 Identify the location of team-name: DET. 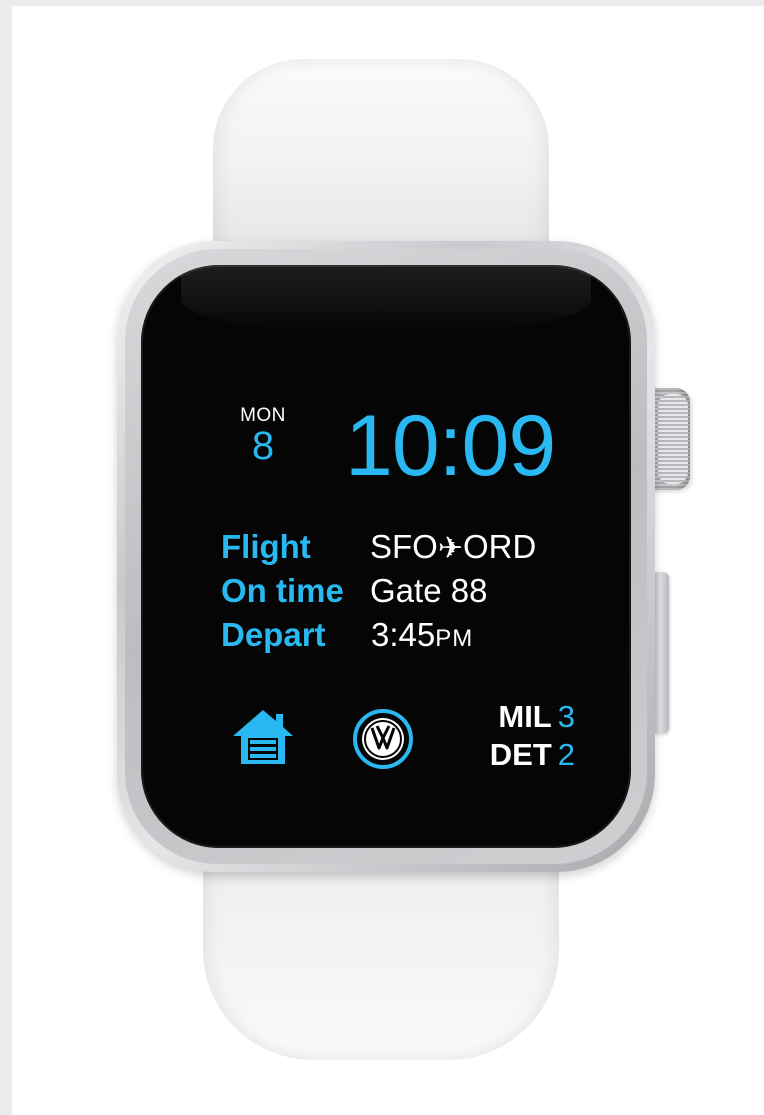
(520, 754).